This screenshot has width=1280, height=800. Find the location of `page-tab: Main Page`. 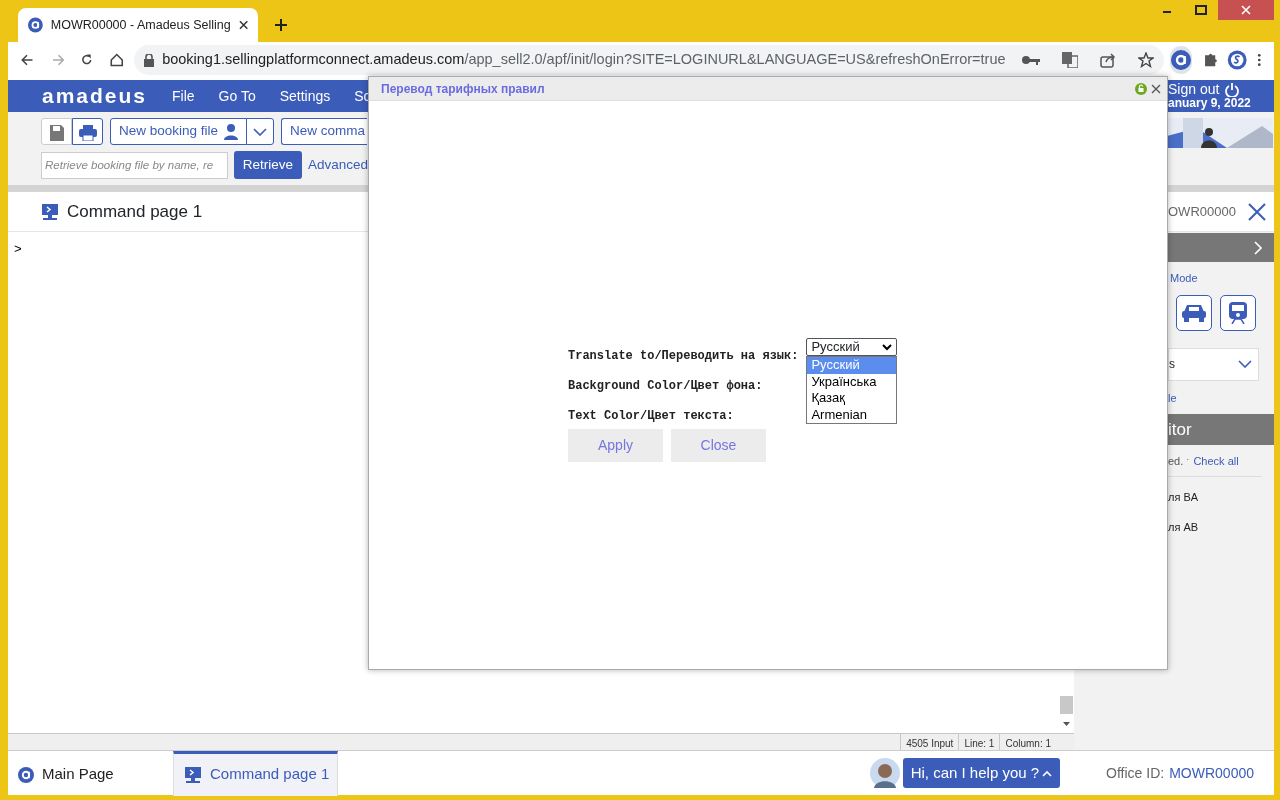

page-tab: Main Page is located at coordinates (90, 773).